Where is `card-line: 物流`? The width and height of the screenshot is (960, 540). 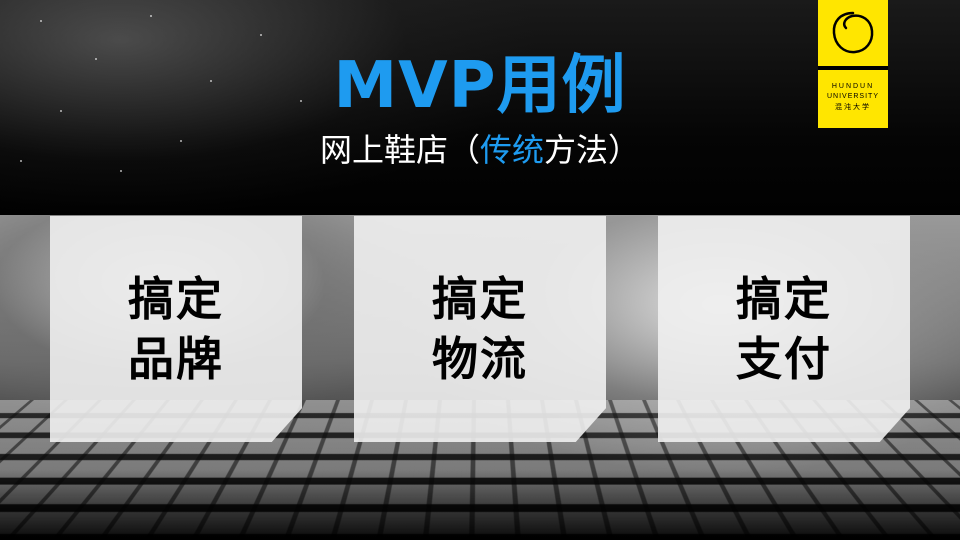
card-line: 物流 is located at coordinates (480, 359).